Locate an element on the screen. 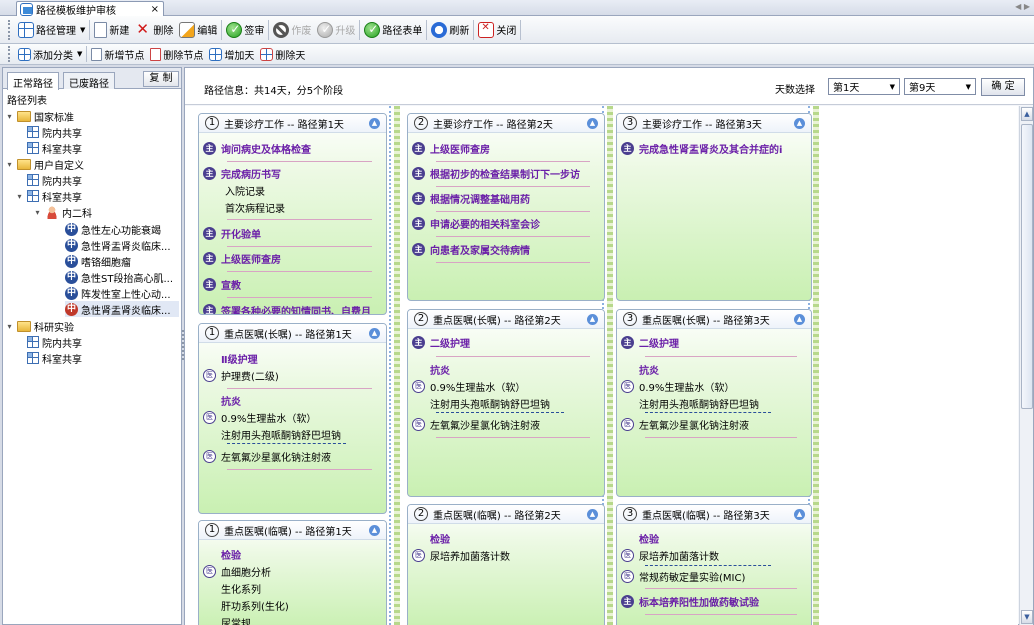 Image resolution: width=1034 pixels, height=625 pixels. sign-button: 签审 is located at coordinates (245, 30).